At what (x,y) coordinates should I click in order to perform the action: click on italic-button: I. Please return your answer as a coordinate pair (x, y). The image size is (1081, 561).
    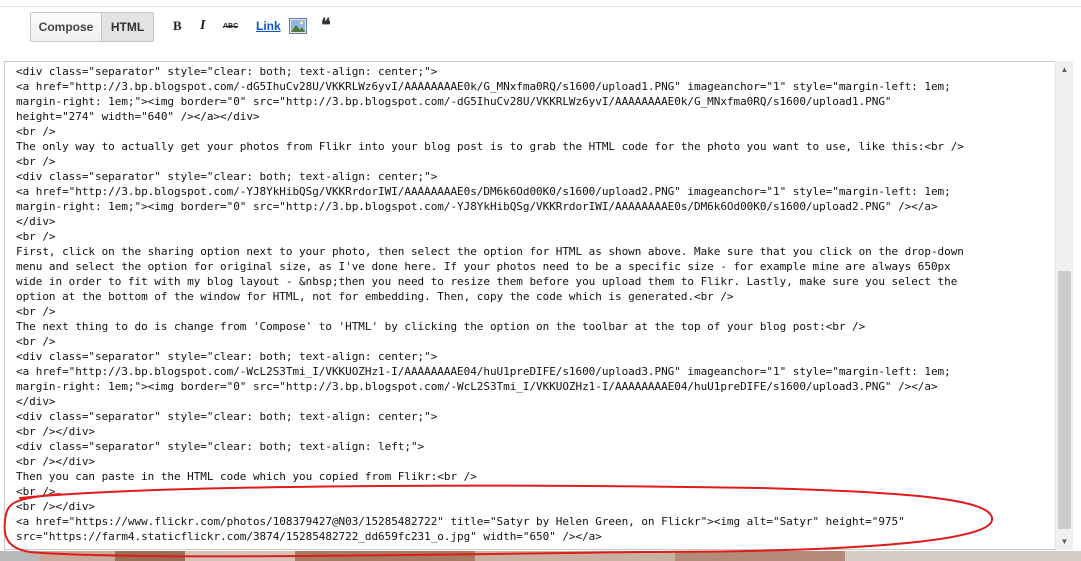
    Looking at the image, I should click on (202, 26).